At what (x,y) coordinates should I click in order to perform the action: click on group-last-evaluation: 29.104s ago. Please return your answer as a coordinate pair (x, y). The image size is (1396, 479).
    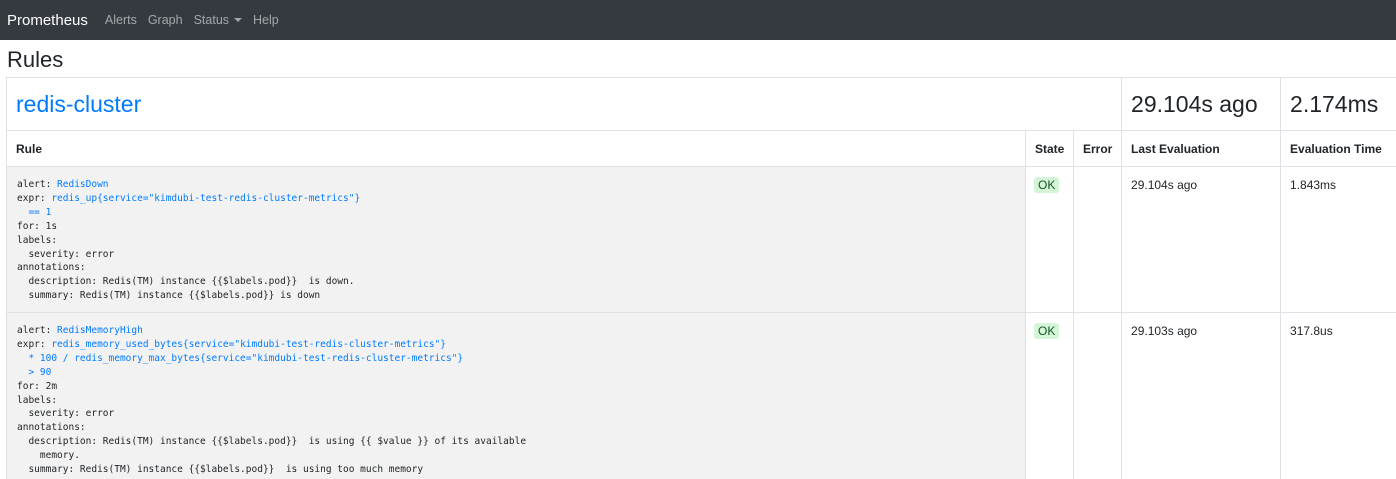
    Looking at the image, I should click on (1194, 103).